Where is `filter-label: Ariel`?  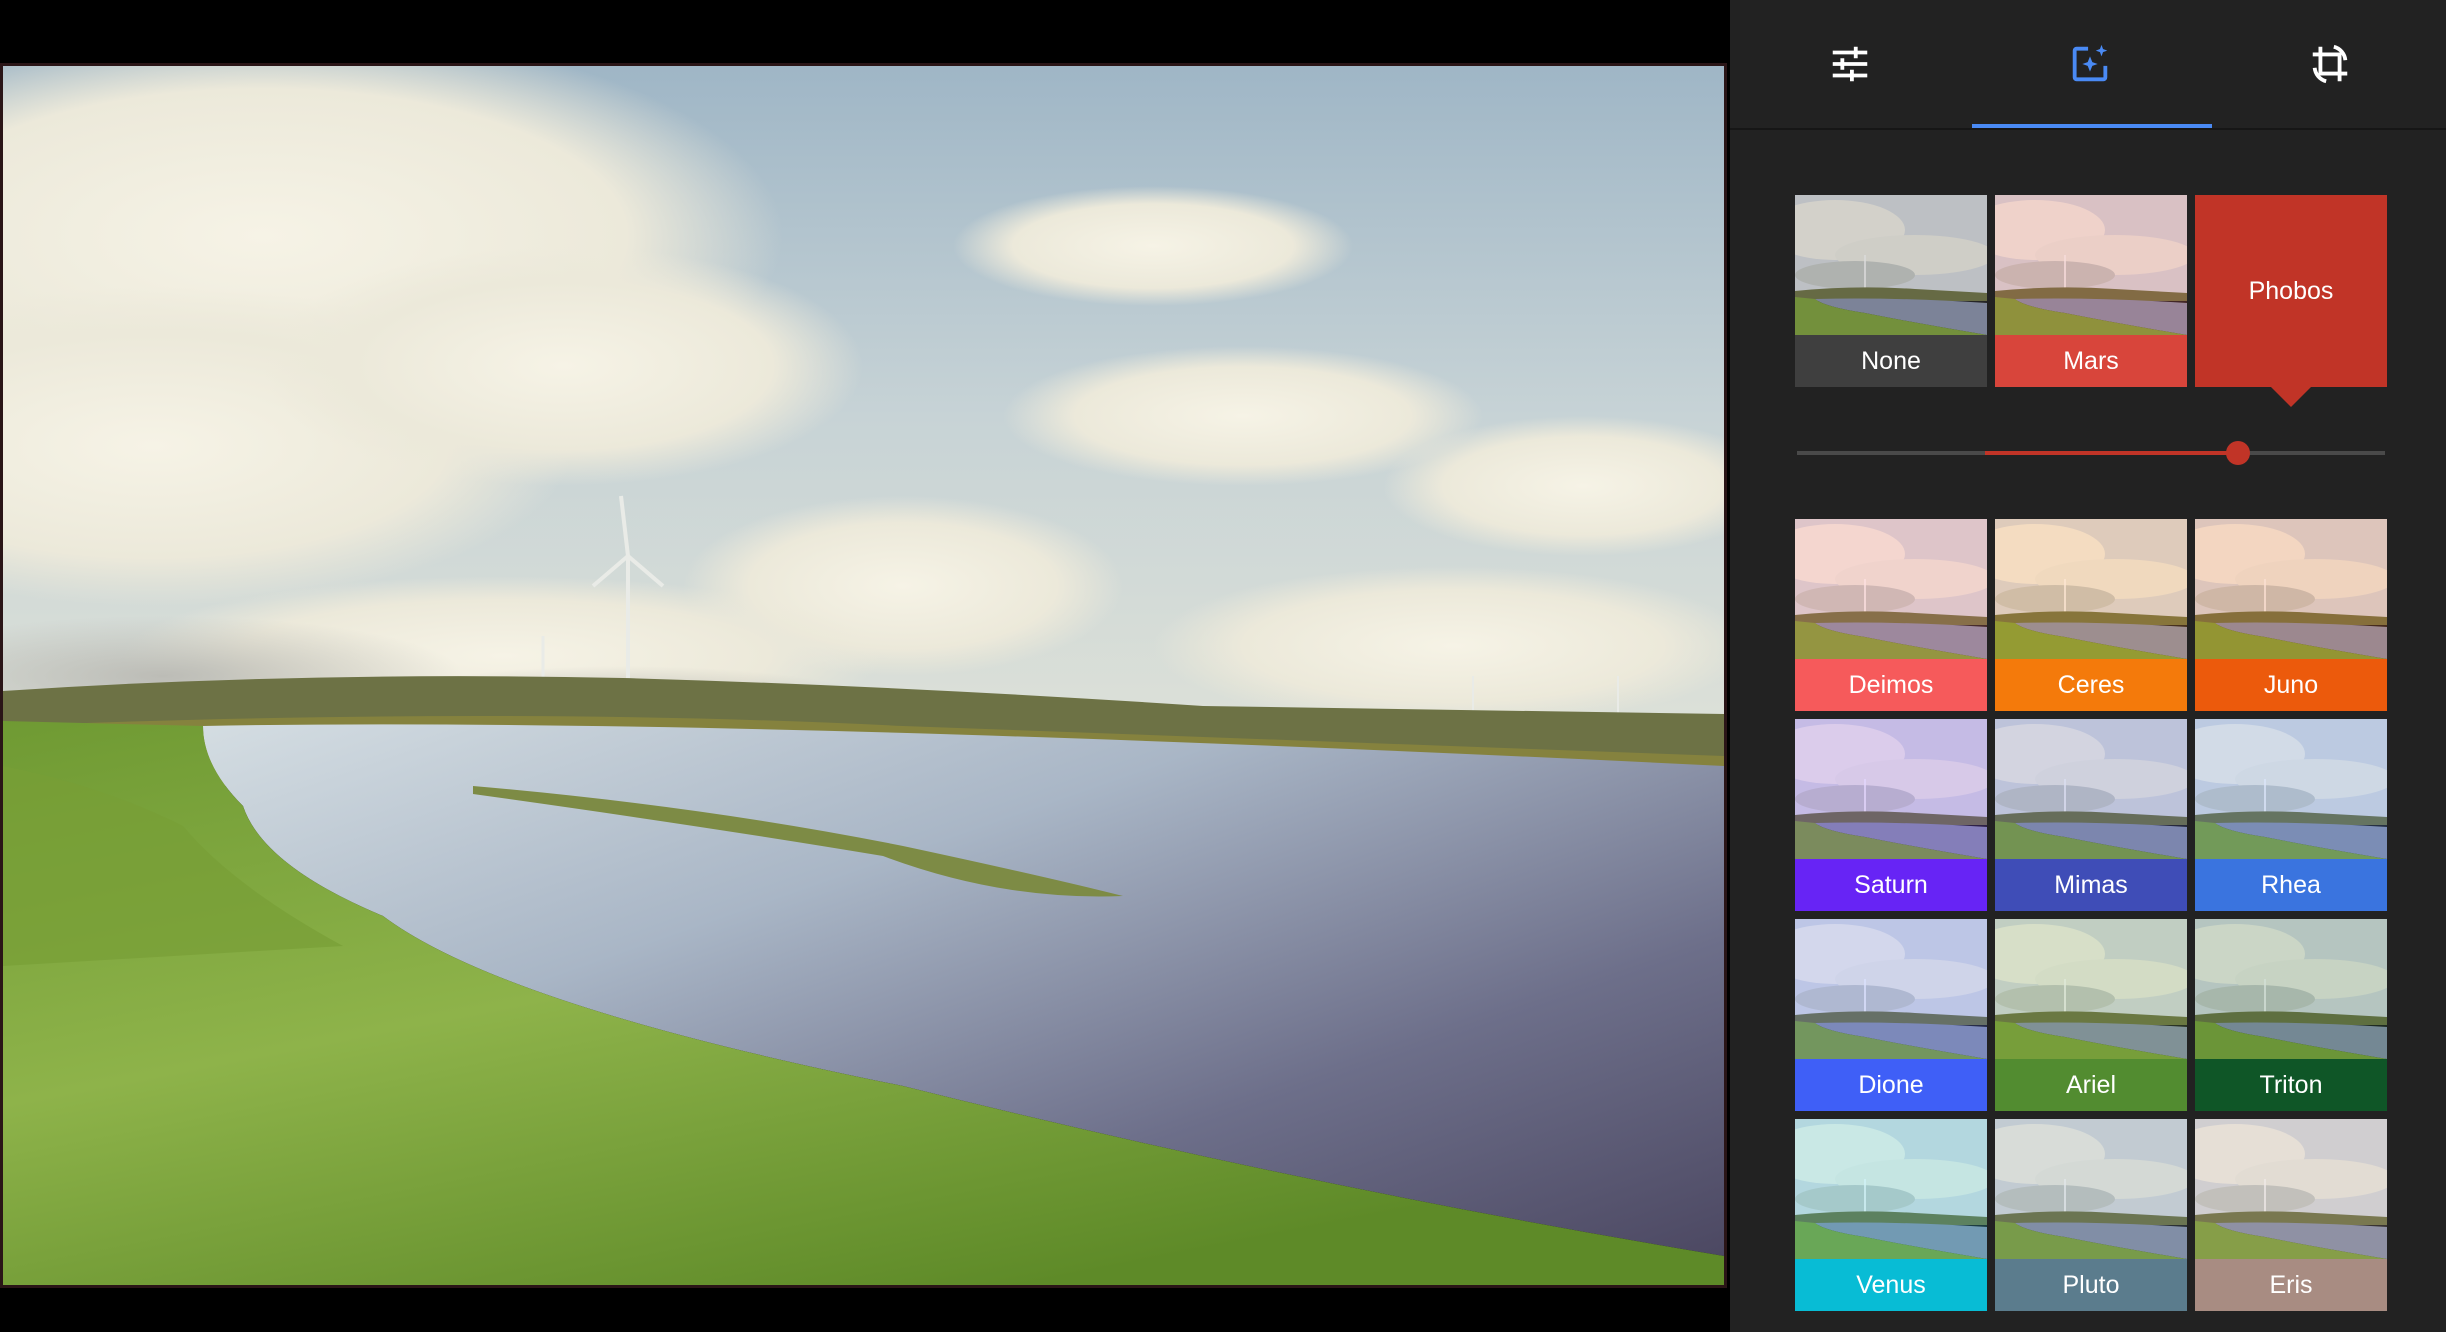 filter-label: Ariel is located at coordinates (2091, 1085).